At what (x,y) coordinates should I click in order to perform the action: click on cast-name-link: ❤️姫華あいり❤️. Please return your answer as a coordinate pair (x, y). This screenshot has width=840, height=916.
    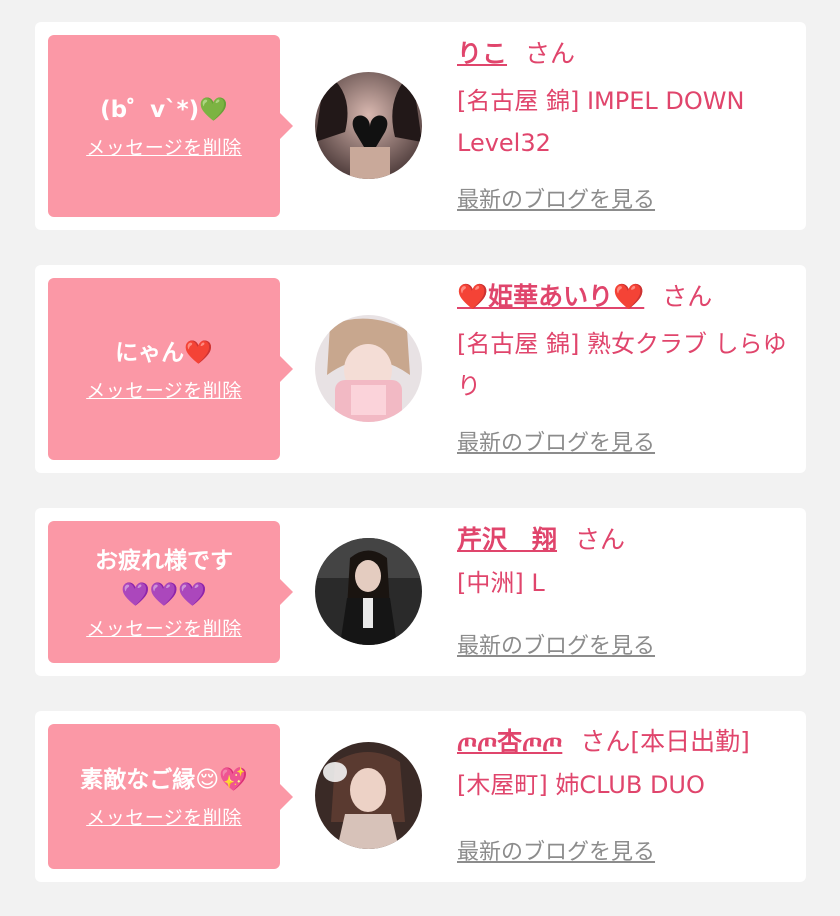
    Looking at the image, I should click on (550, 296).